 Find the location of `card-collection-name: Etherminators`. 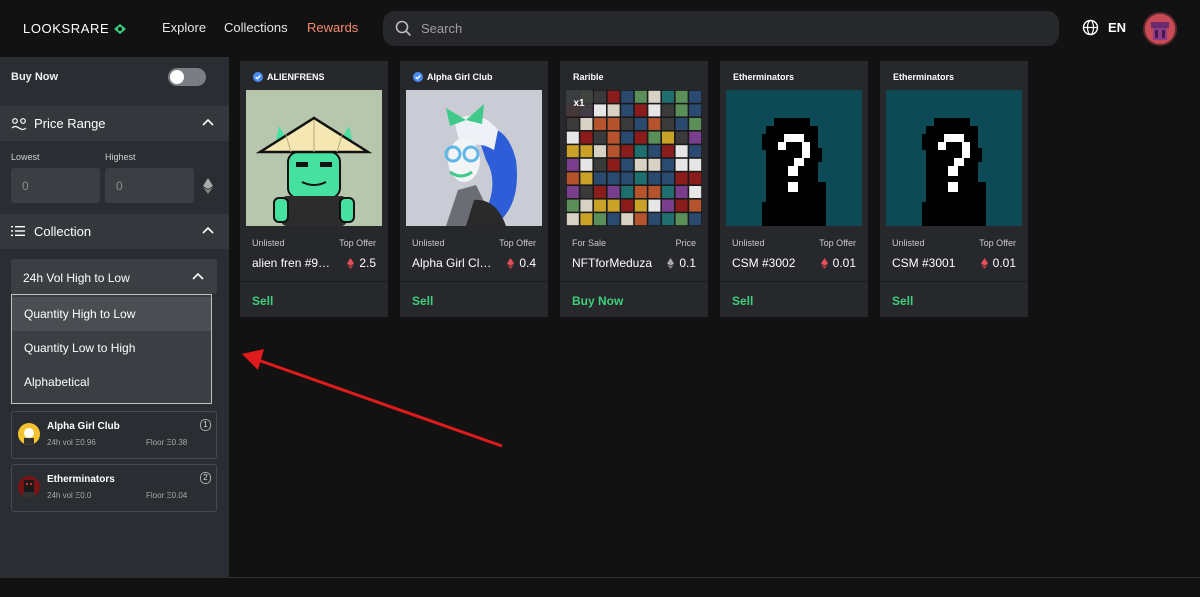

card-collection-name: Etherminators is located at coordinates (924, 77).